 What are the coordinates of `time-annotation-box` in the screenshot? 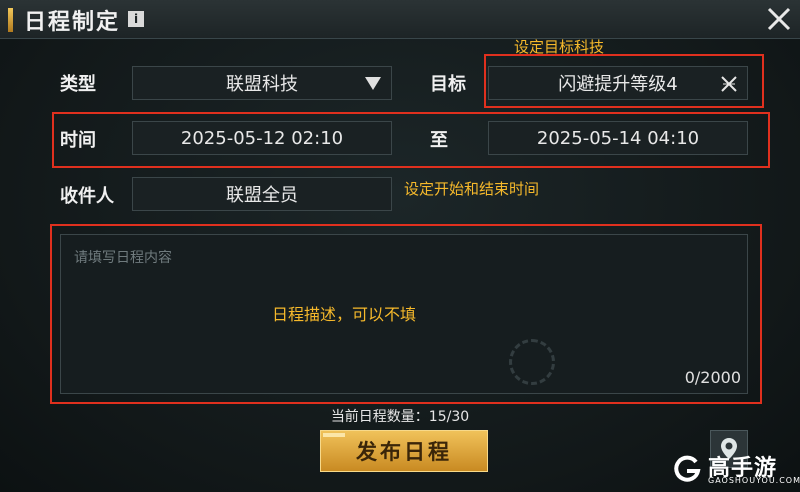 It's located at (411, 140).